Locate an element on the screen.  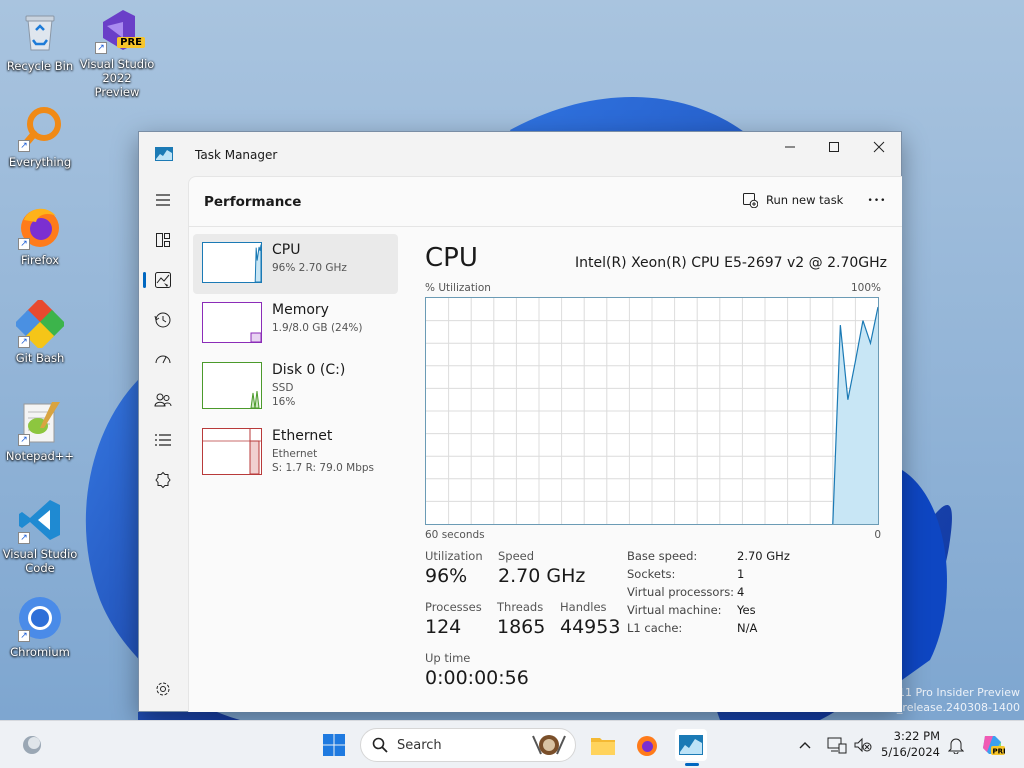
users-icon is located at coordinates (163, 400).